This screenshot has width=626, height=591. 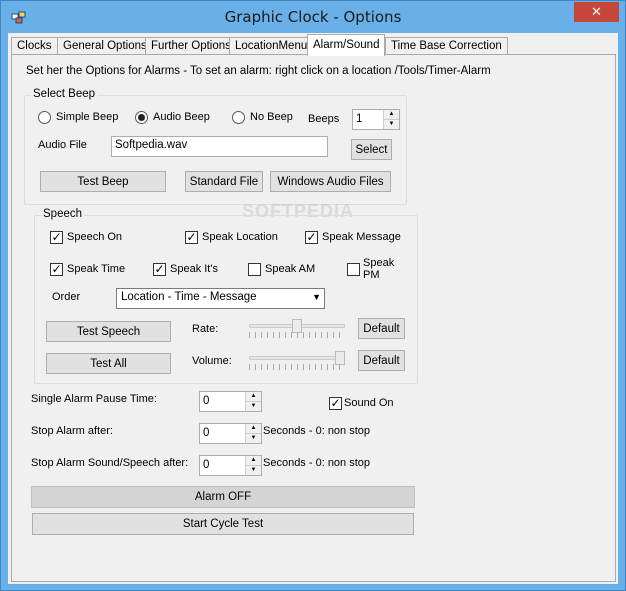 I want to click on pause-time-value: 0, so click(x=206, y=401).